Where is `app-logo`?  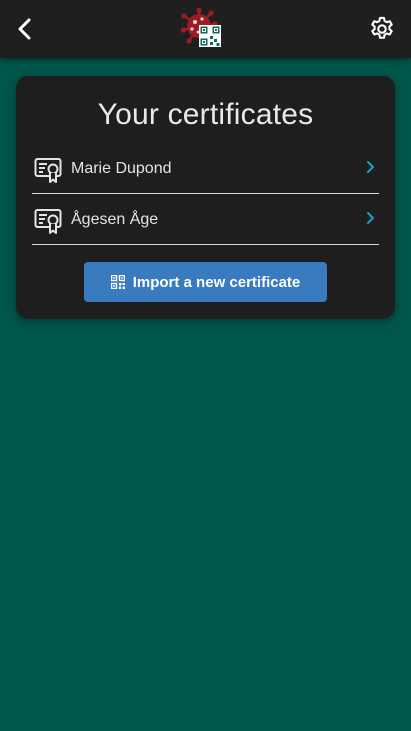 app-logo is located at coordinates (201, 27).